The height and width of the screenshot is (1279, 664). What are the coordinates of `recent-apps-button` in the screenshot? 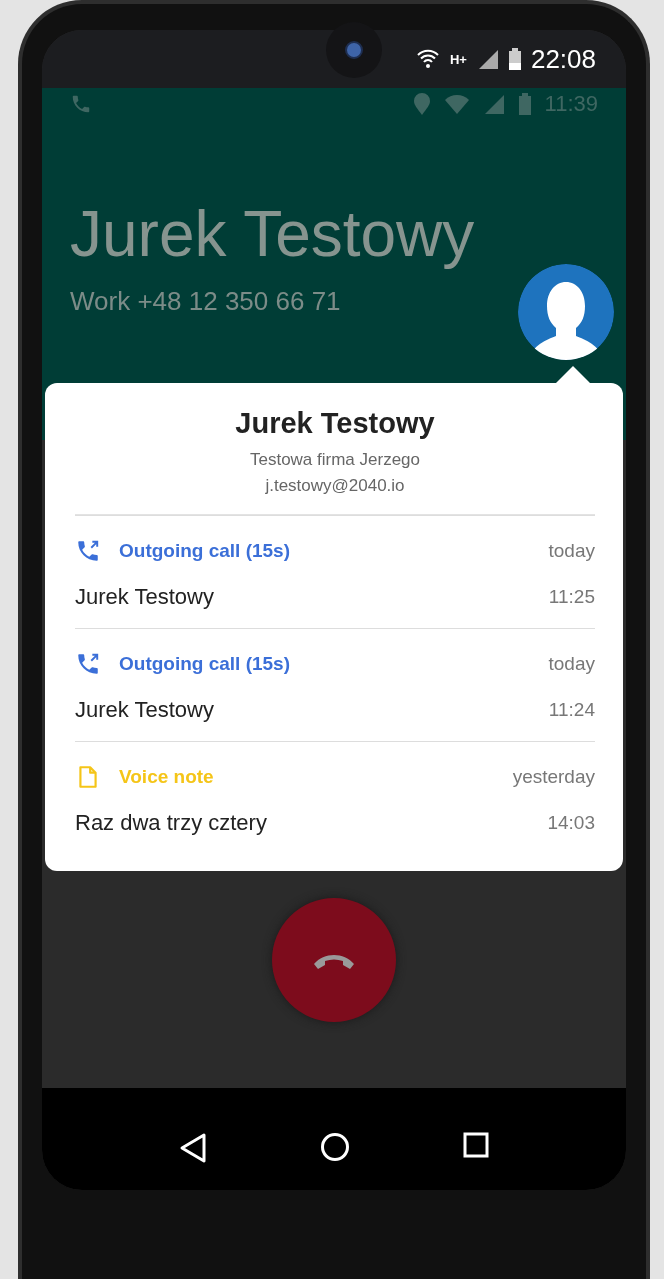 It's located at (476, 1145).